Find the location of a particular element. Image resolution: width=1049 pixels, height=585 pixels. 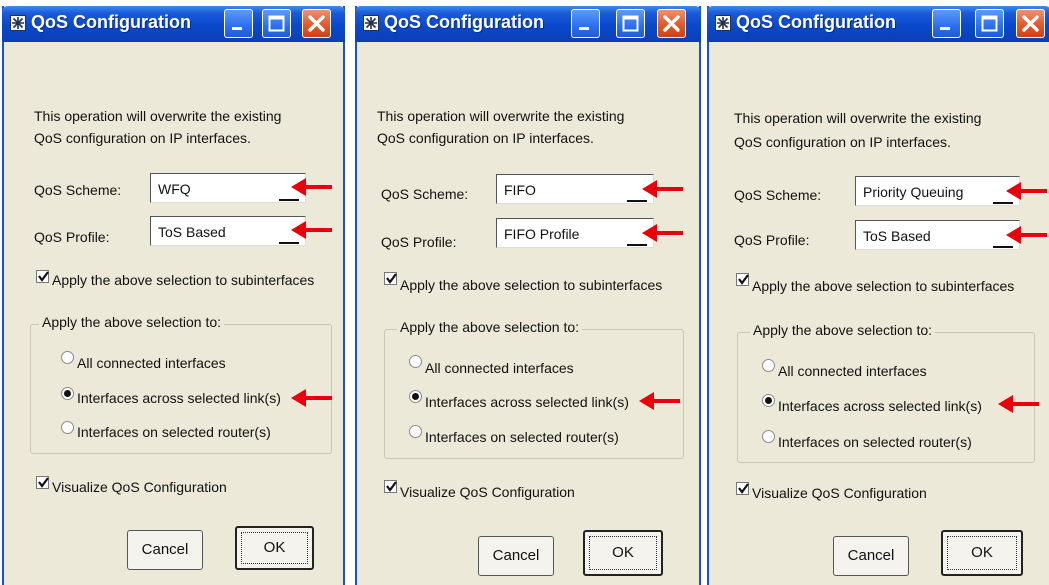

qos-scheme-value: FIFO is located at coordinates (520, 190).